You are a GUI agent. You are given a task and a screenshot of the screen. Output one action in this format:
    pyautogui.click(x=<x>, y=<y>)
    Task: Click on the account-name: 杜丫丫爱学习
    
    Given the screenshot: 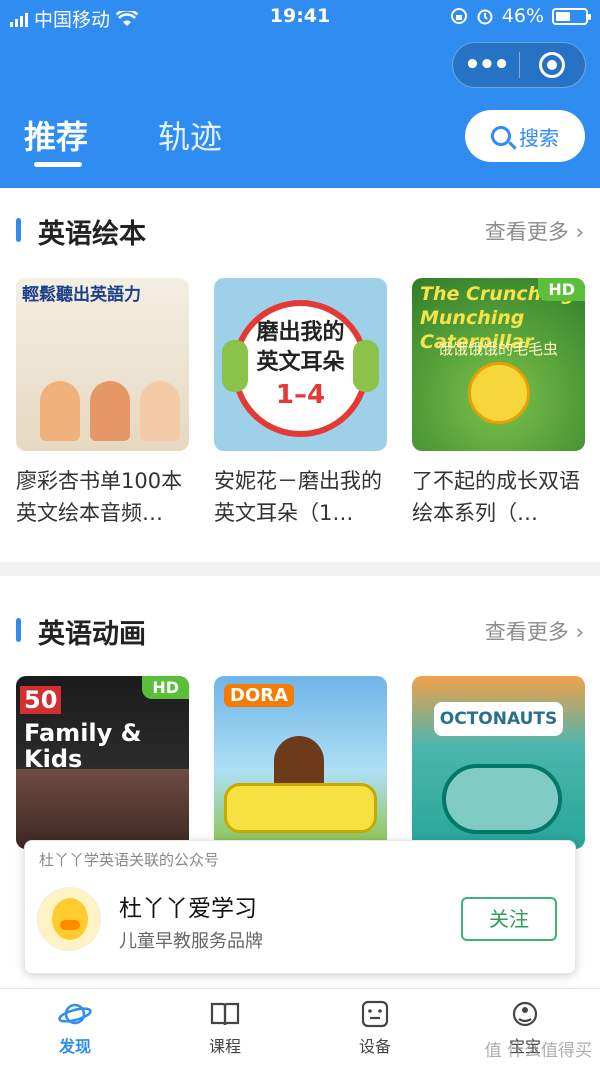 What is the action you would take?
    pyautogui.click(x=188, y=909)
    